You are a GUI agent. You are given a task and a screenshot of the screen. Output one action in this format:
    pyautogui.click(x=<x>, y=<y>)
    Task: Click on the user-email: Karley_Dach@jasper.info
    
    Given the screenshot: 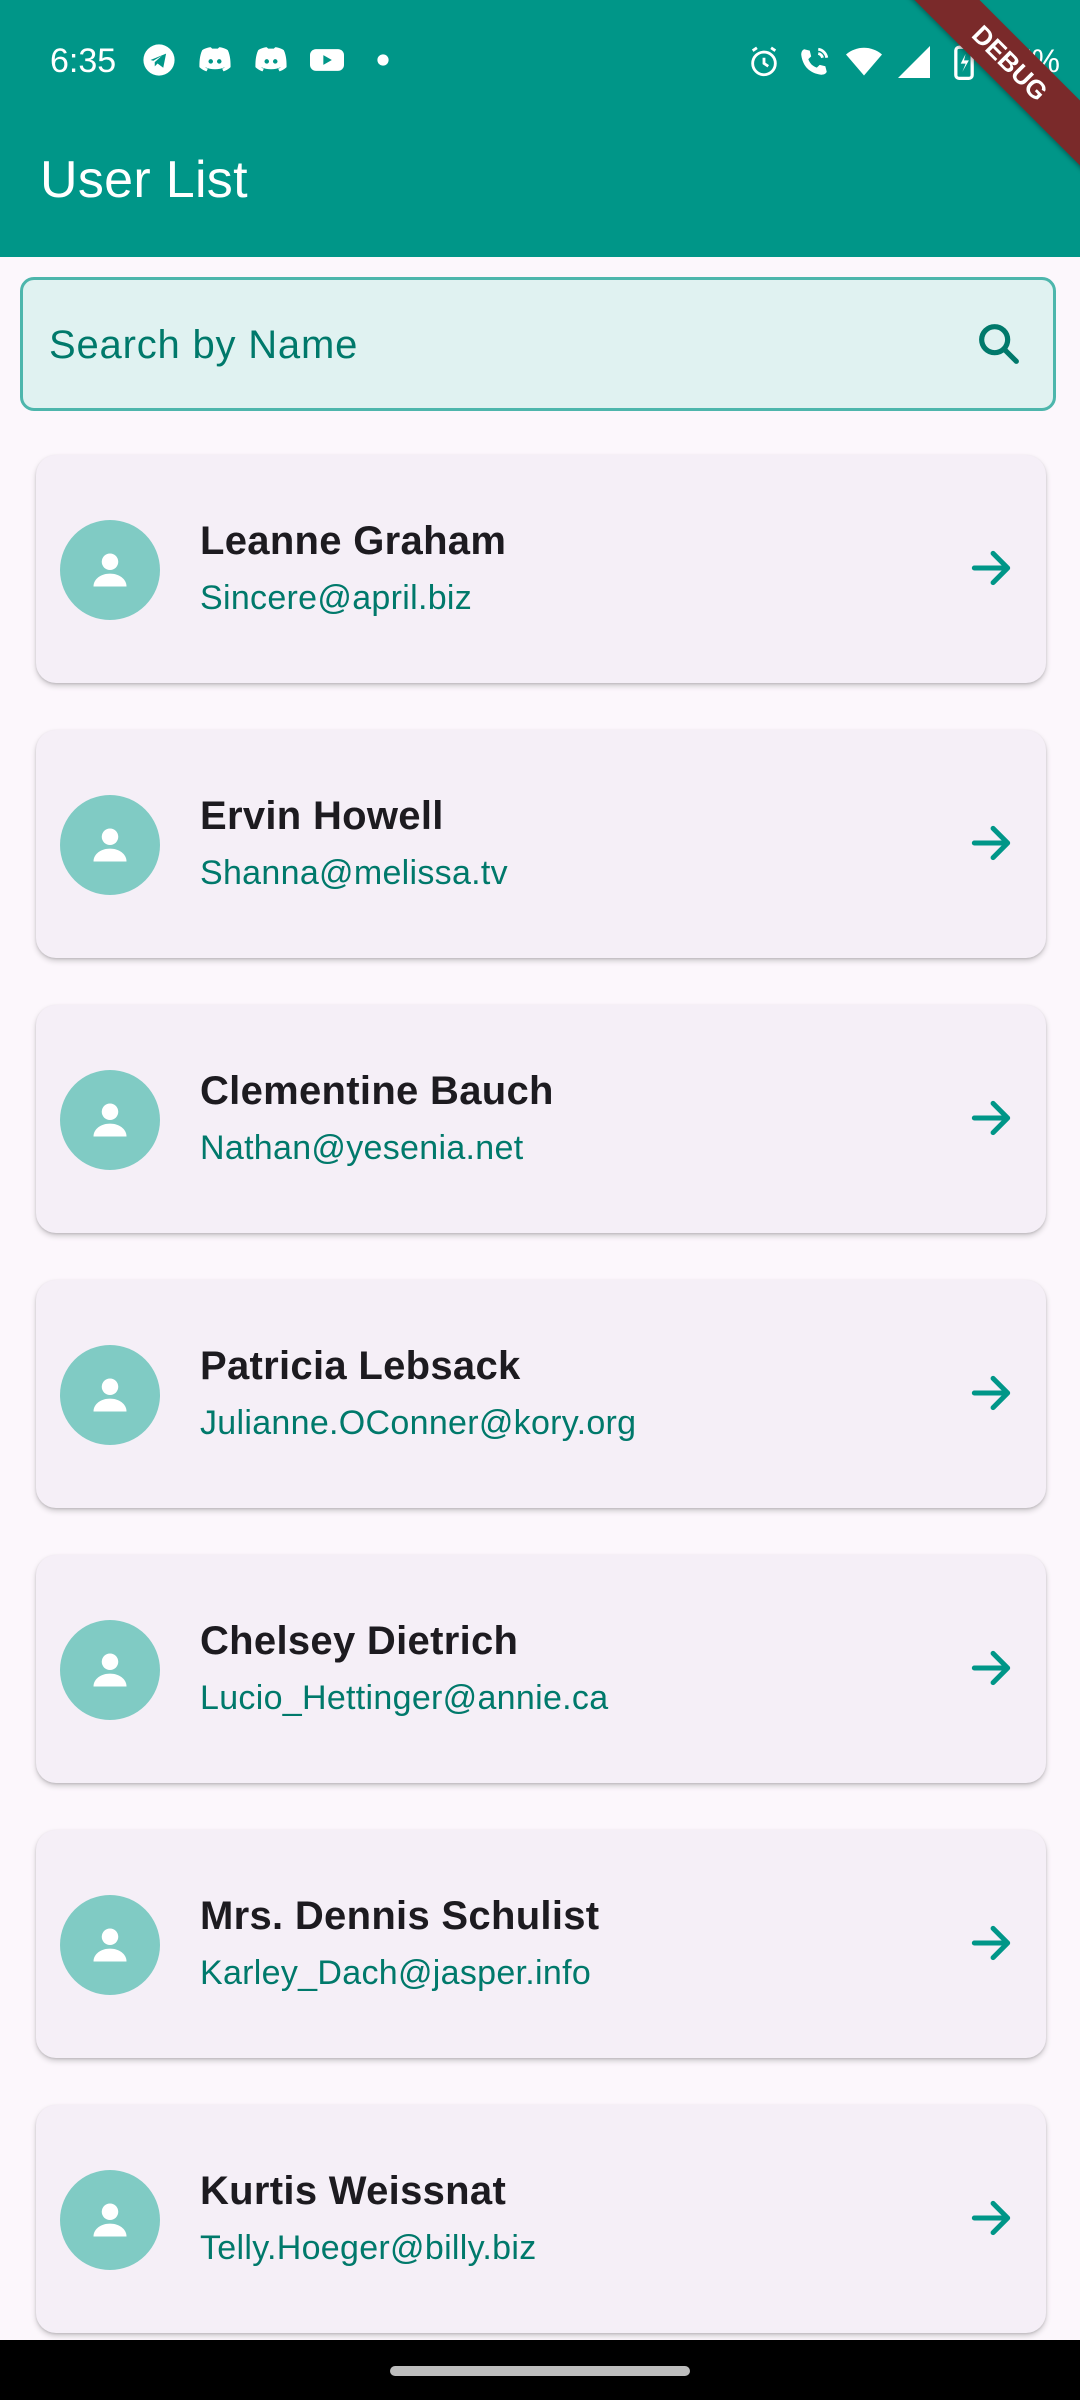 What is the action you would take?
    pyautogui.click(x=396, y=1973)
    